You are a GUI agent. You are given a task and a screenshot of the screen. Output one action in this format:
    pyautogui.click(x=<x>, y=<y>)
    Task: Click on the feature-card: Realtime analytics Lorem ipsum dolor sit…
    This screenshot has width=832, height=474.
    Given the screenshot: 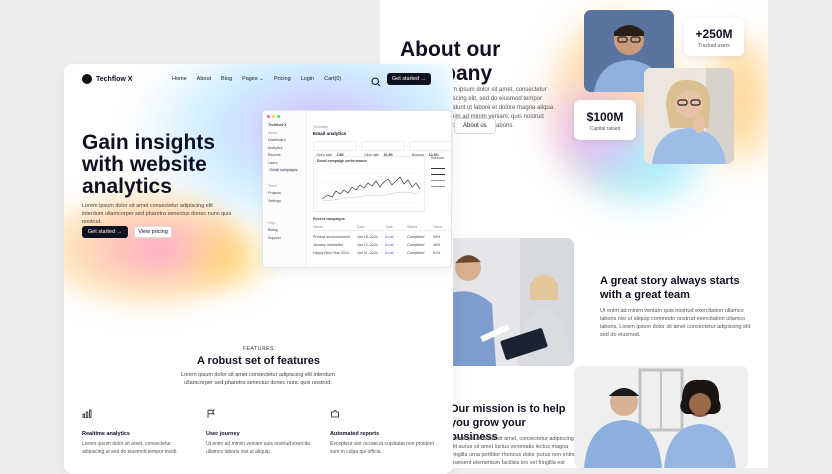 What is the action you would take?
    pyautogui.click(x=134, y=430)
    